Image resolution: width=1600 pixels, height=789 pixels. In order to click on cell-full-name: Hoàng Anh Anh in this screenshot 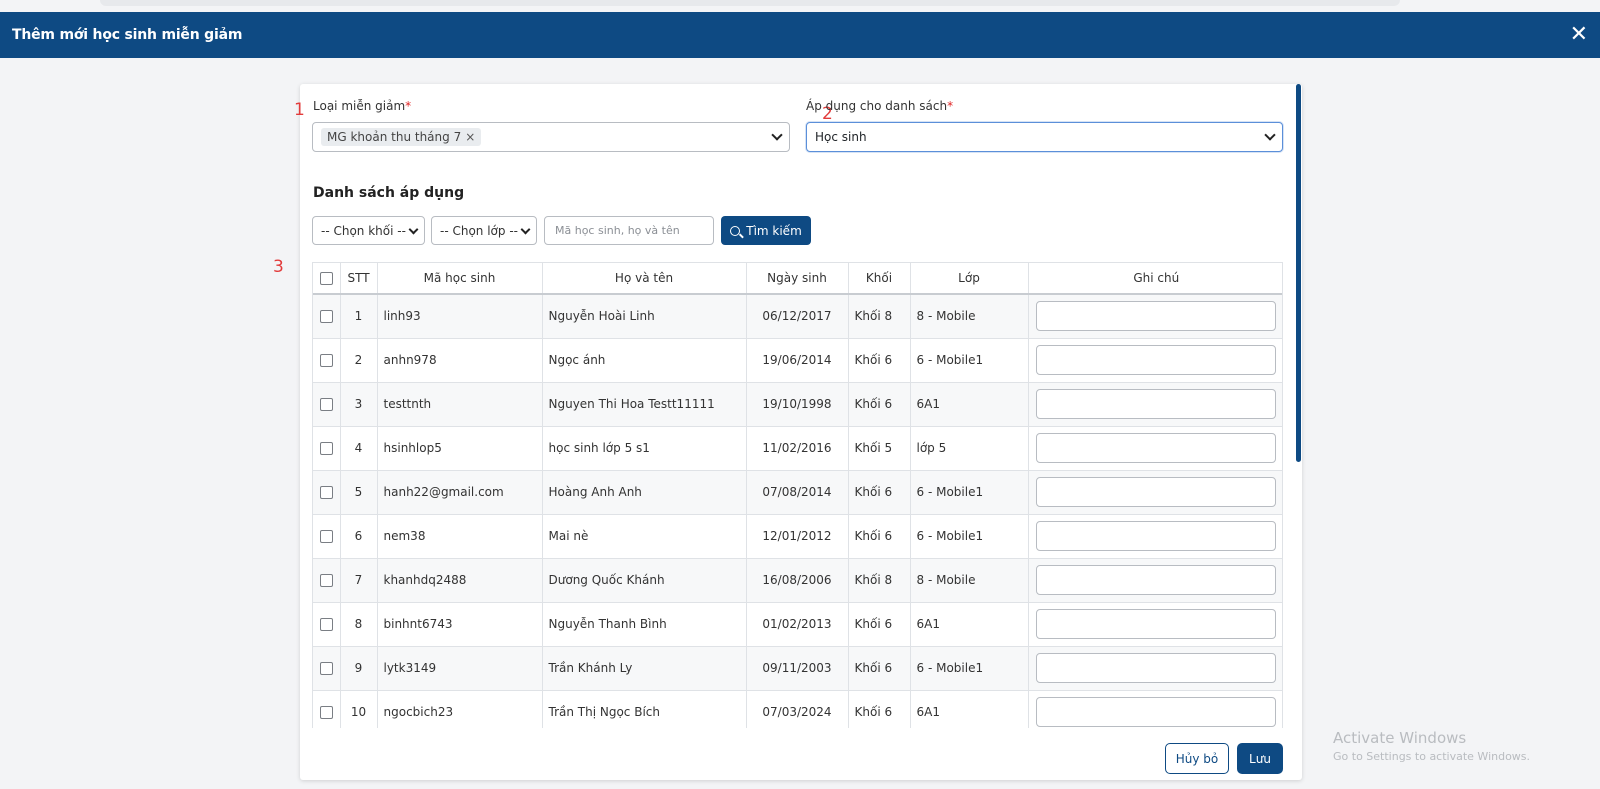, I will do `click(644, 492)`.